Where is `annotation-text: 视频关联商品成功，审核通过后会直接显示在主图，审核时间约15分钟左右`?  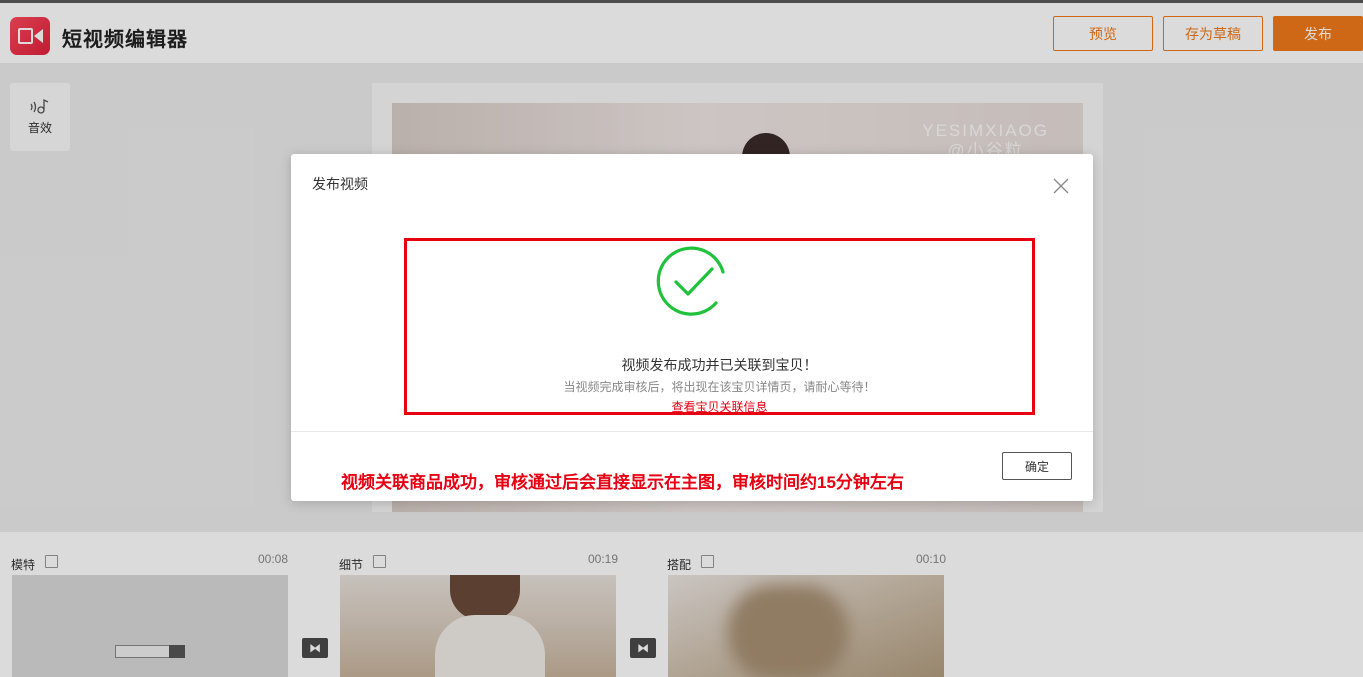
annotation-text: 视频关联商品成功，审核通过后会直接显示在主图，审核时间约15分钟左右 is located at coordinates (622, 482).